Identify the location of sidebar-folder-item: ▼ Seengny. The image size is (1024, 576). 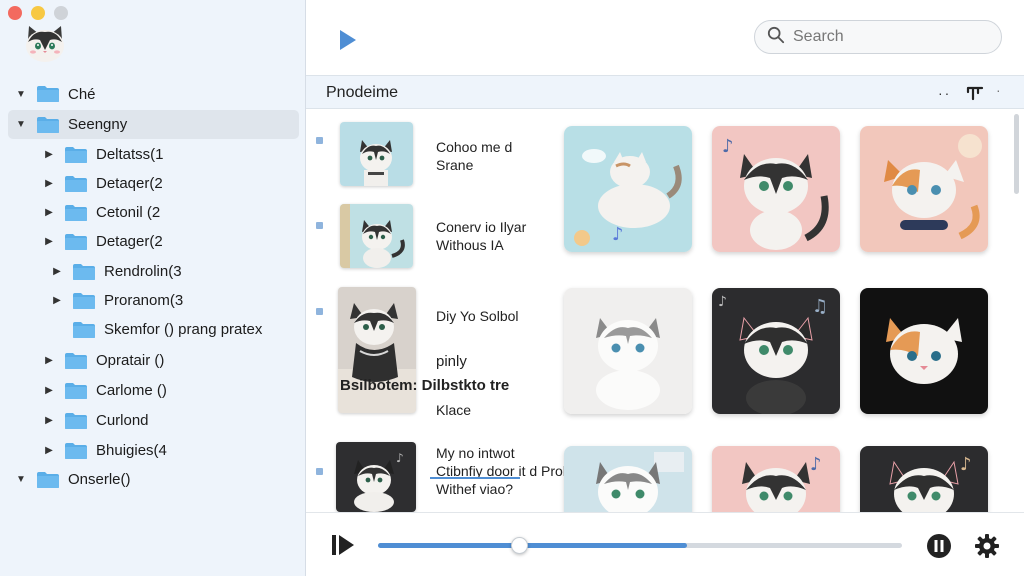
(153, 124).